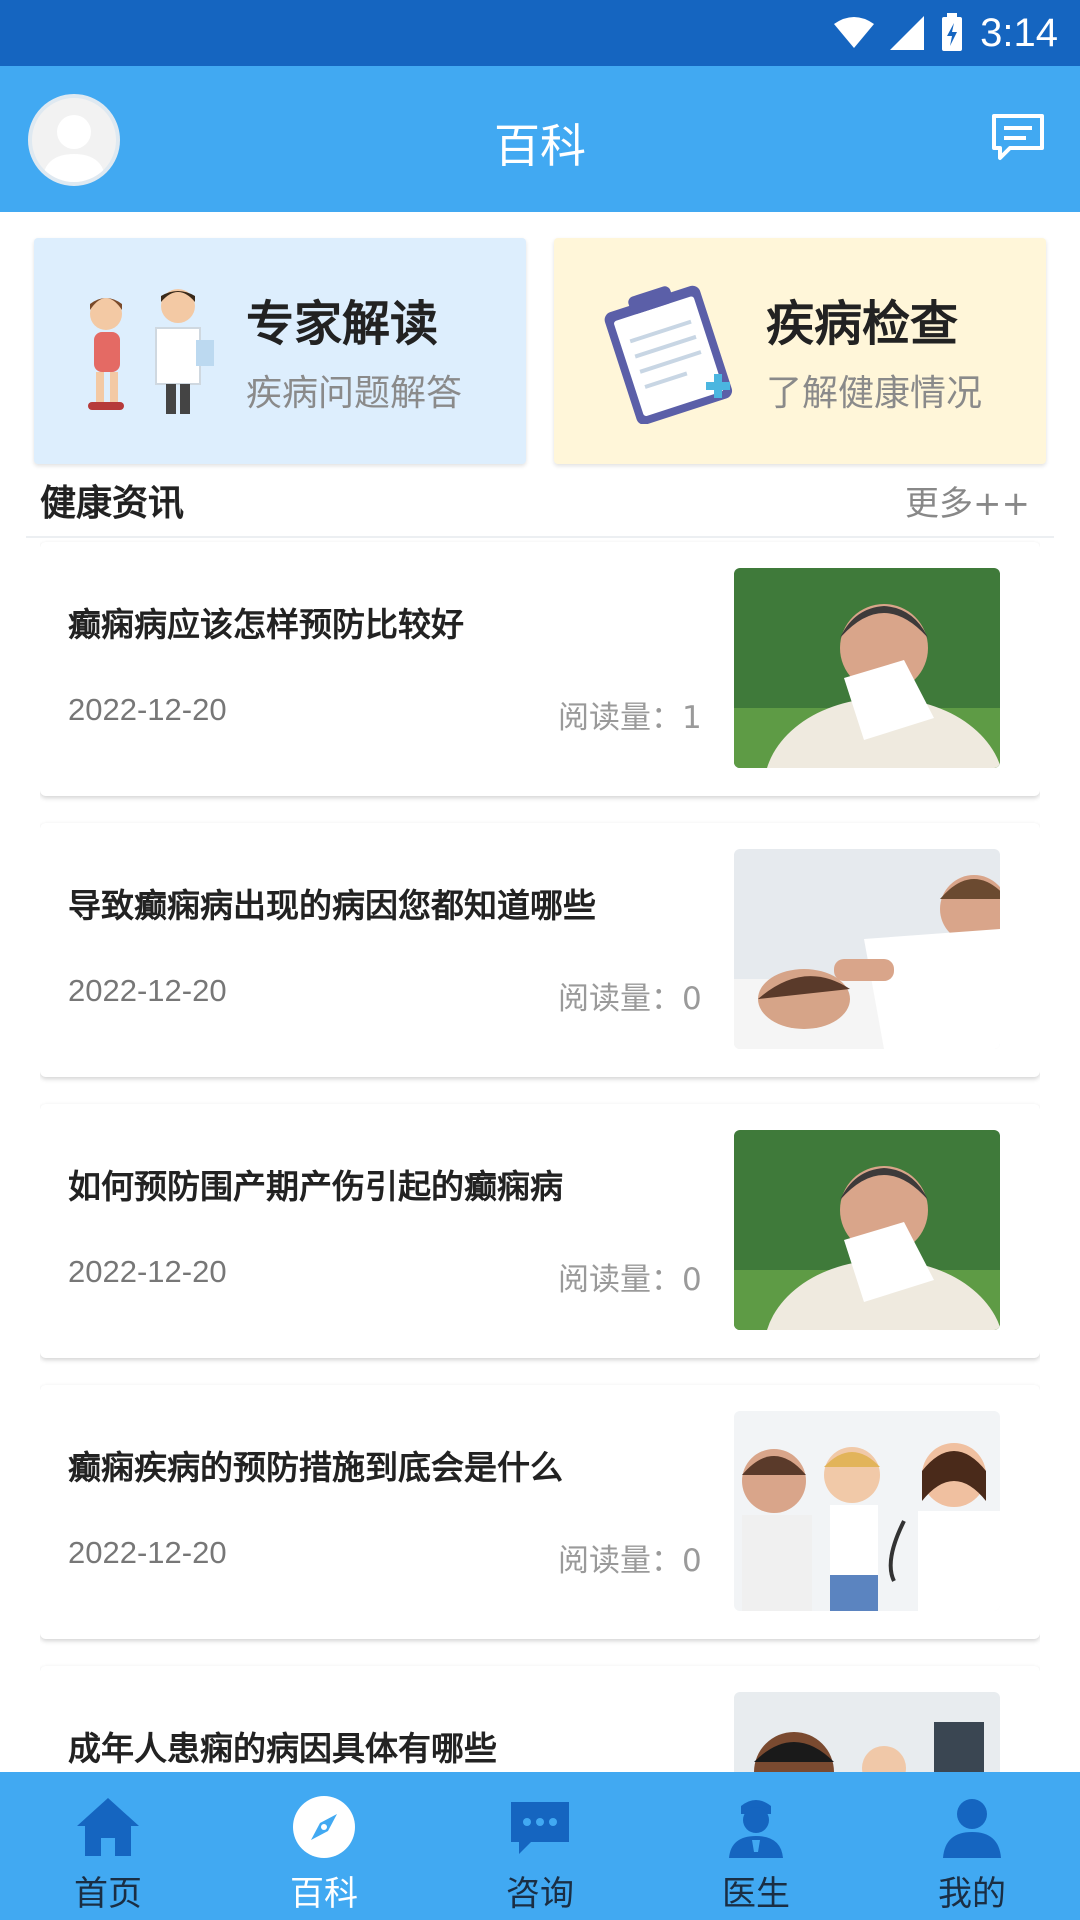 The width and height of the screenshot is (1080, 1920). Describe the element at coordinates (756, 1894) in the screenshot. I see `tab-label: 医生` at that location.